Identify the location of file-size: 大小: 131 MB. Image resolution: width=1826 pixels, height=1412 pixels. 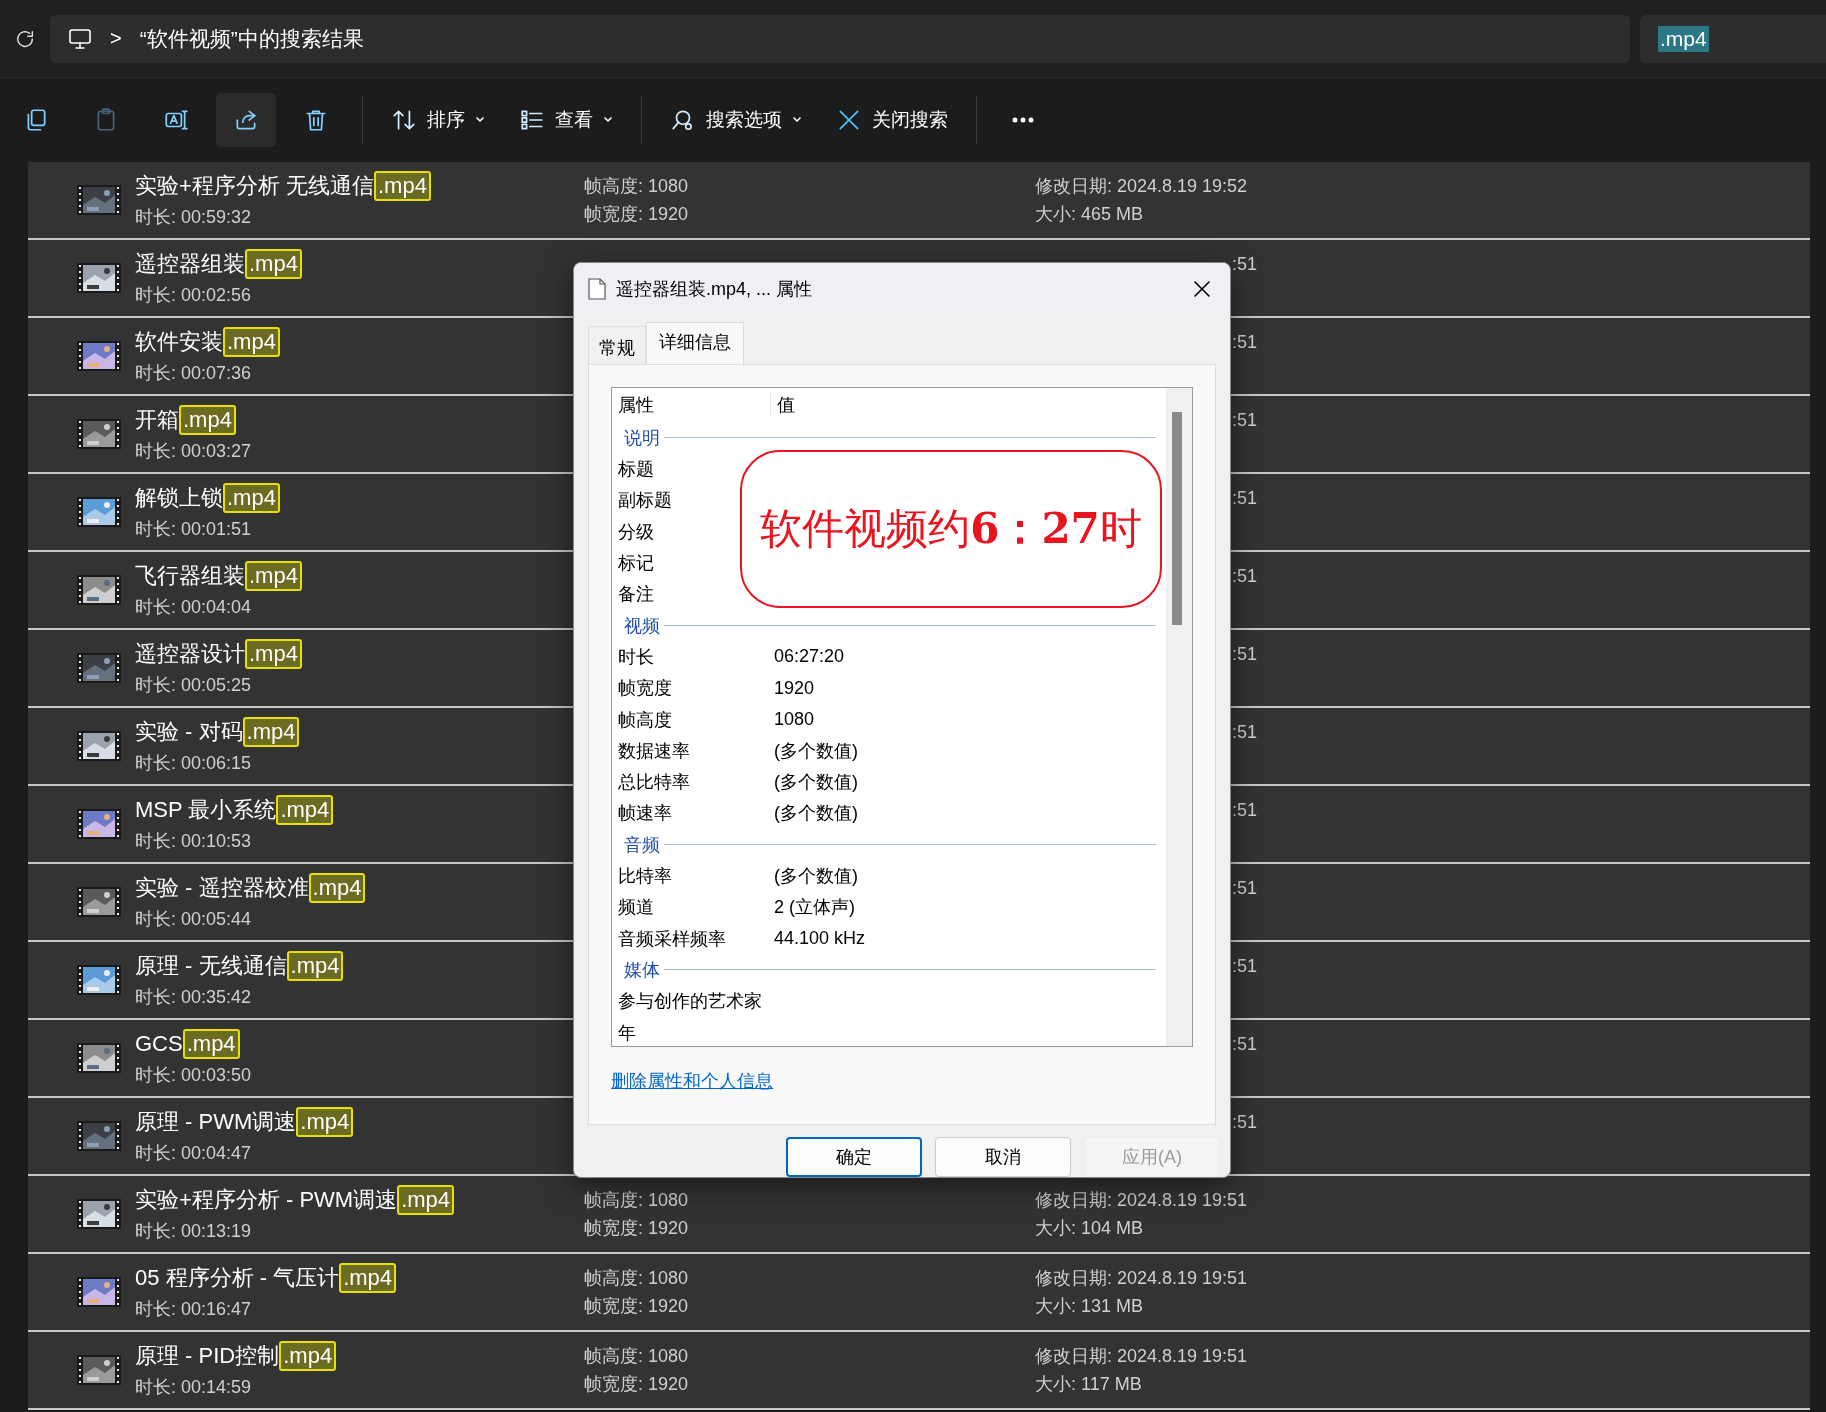
(1090, 1306).